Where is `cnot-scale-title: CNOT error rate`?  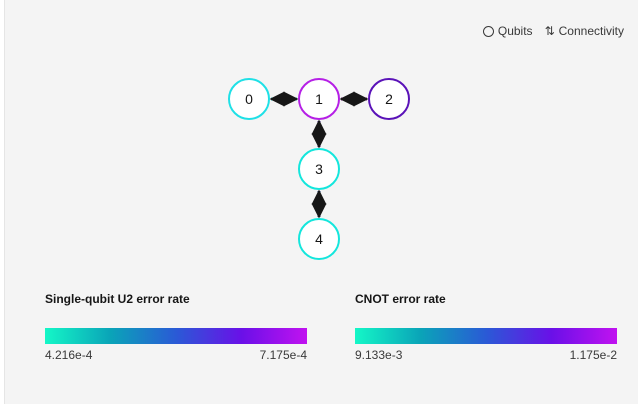 cnot-scale-title: CNOT error rate is located at coordinates (400, 299).